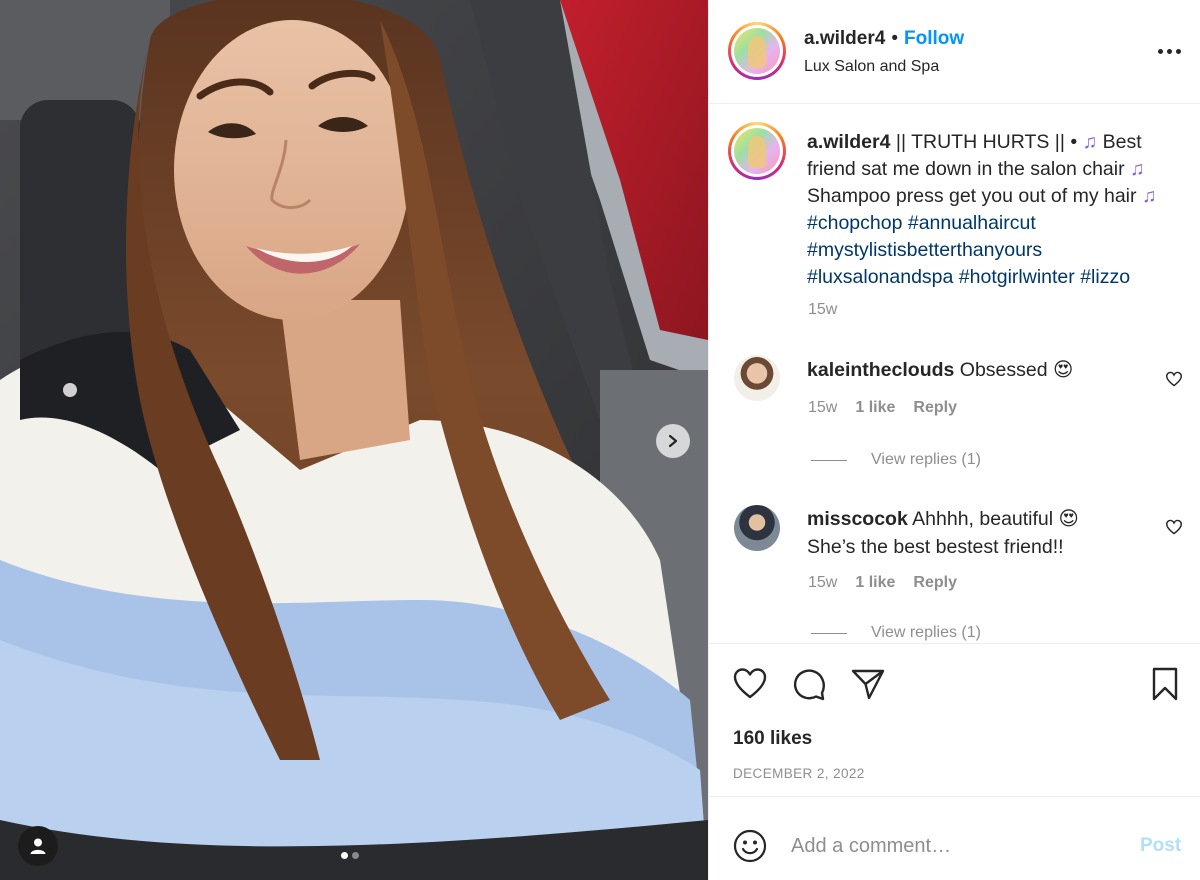 The width and height of the screenshot is (1200, 880). I want to click on hashtag-link: #hotgirlwinter, so click(1017, 277).